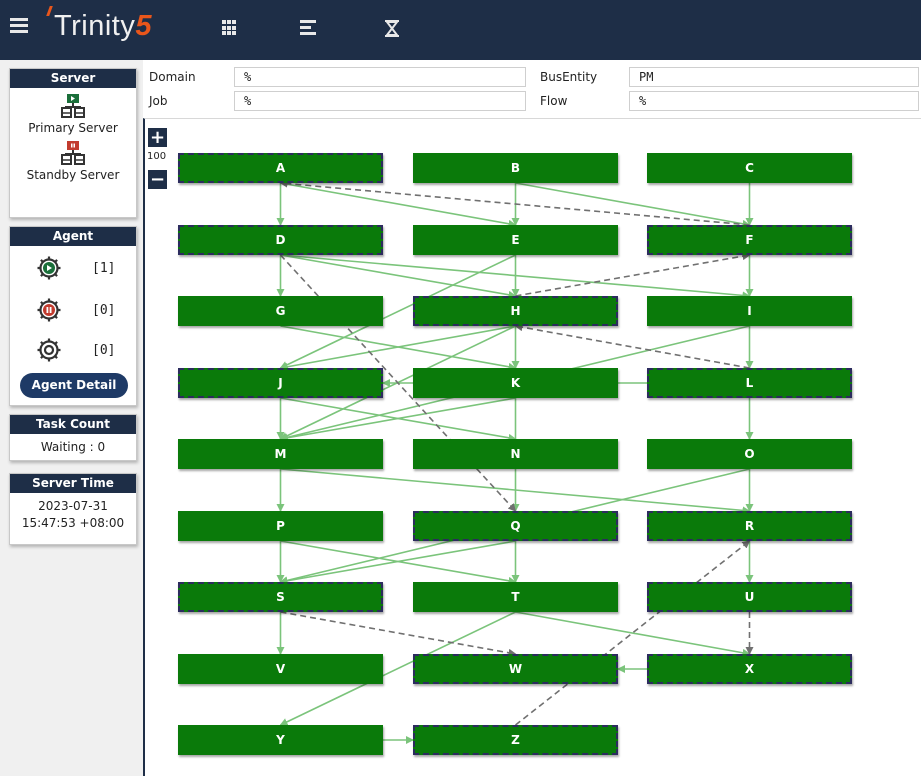 Image resolution: width=921 pixels, height=776 pixels. Describe the element at coordinates (515, 597) in the screenshot. I see `flow-node-t: T` at that location.